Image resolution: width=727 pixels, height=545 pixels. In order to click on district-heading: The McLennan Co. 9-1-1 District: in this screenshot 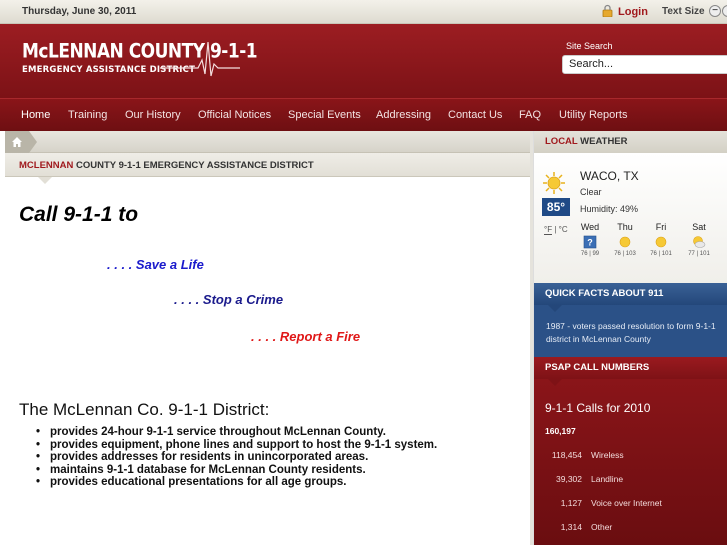, I will do `click(144, 409)`.